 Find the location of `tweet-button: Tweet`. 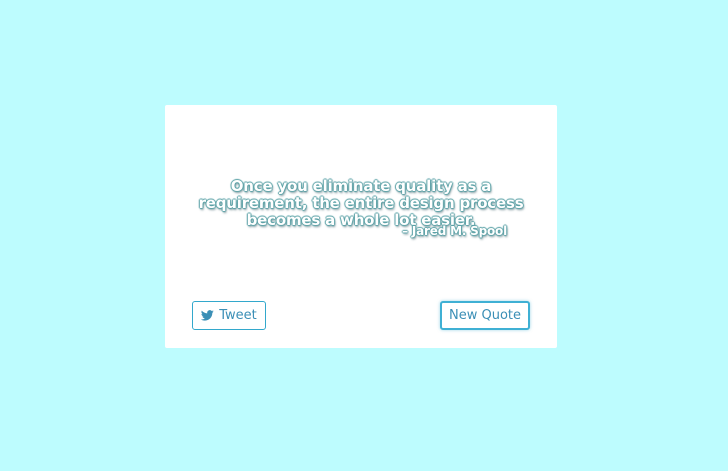

tweet-button: Tweet is located at coordinates (229, 315).